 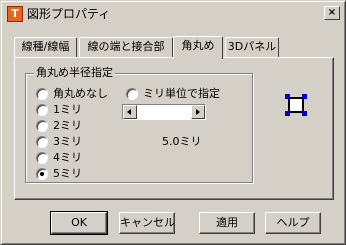 I want to click on radius-value: 5.0ミリ, so click(x=182, y=141).